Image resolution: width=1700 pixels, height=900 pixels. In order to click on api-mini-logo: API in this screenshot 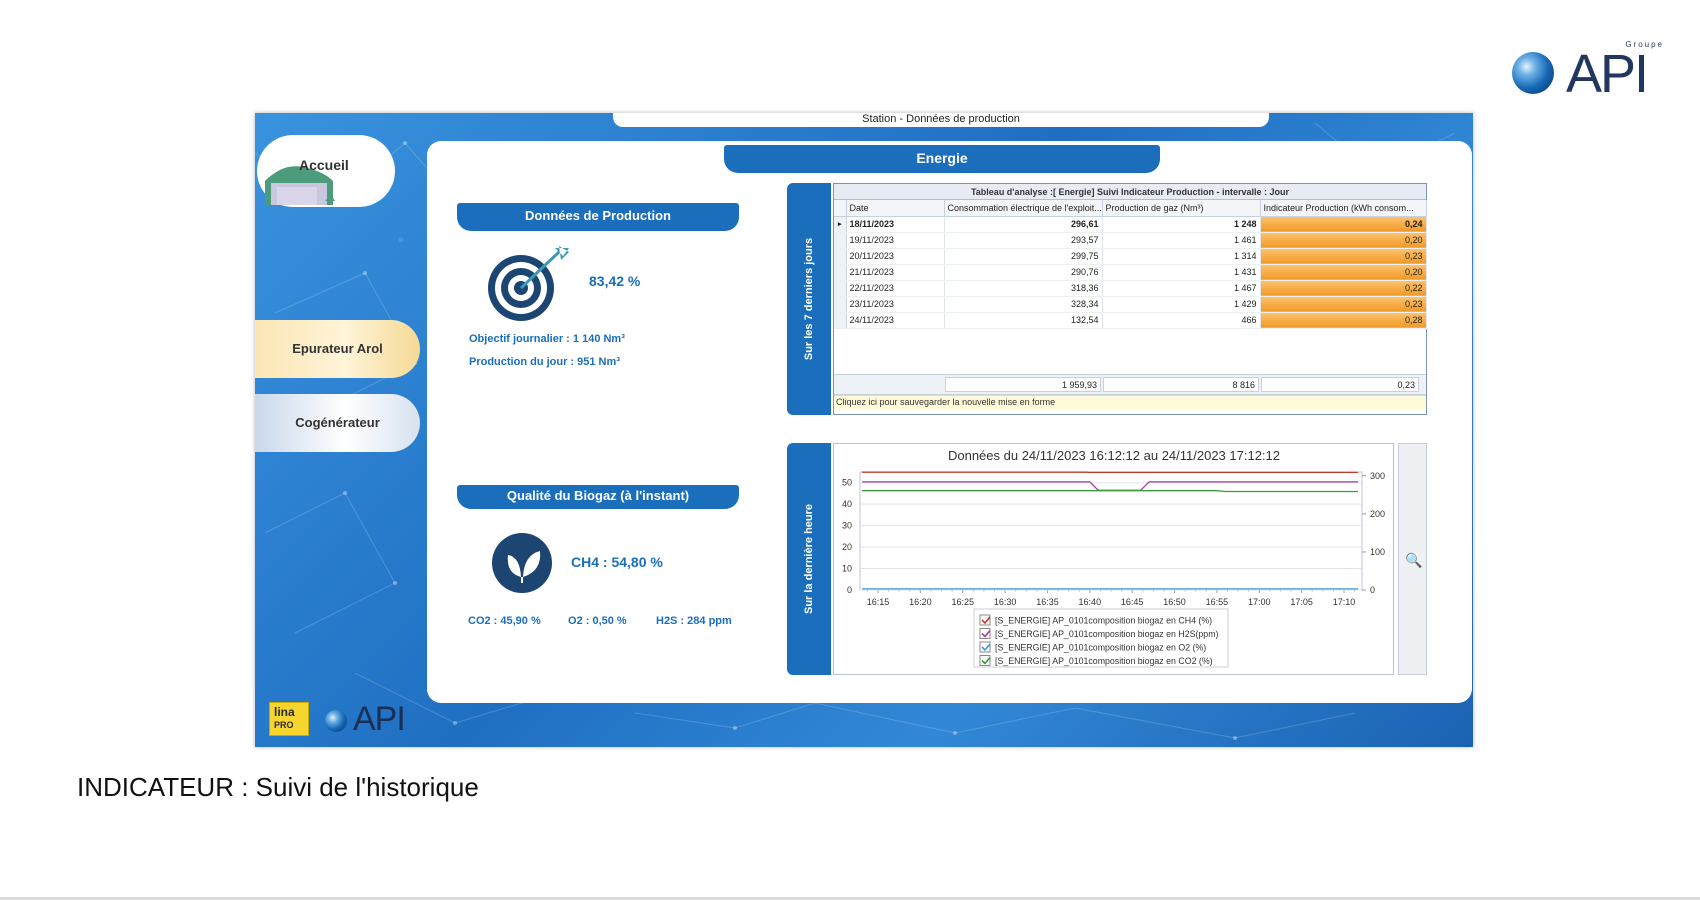, I will do `click(379, 719)`.